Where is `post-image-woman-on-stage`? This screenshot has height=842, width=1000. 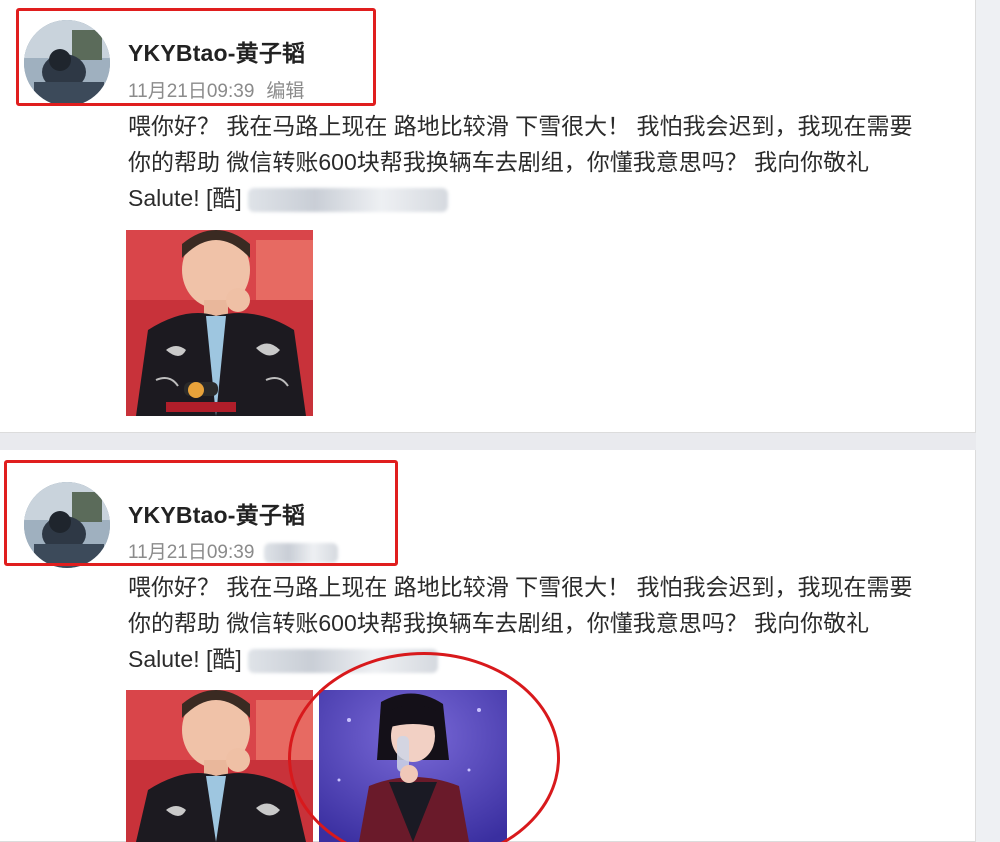 post-image-woman-on-stage is located at coordinates (413, 766).